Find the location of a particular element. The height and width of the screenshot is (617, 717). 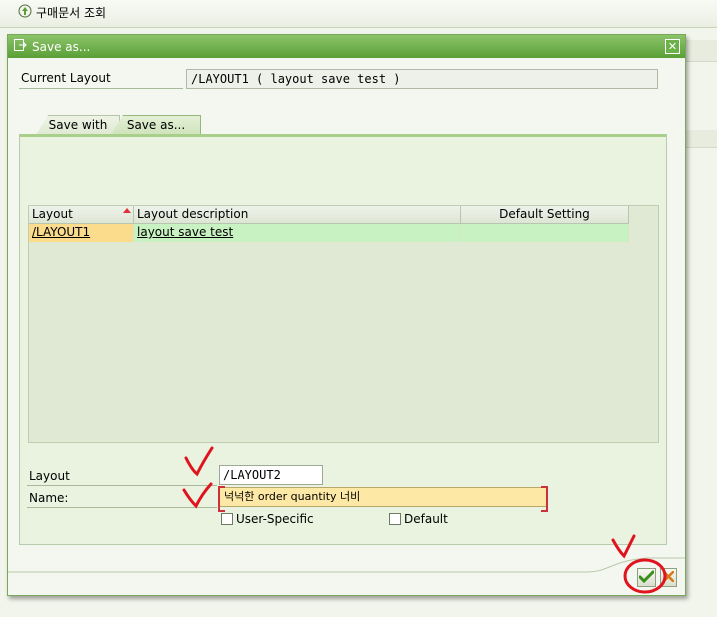

default-checkbox: Default is located at coordinates (418, 519).